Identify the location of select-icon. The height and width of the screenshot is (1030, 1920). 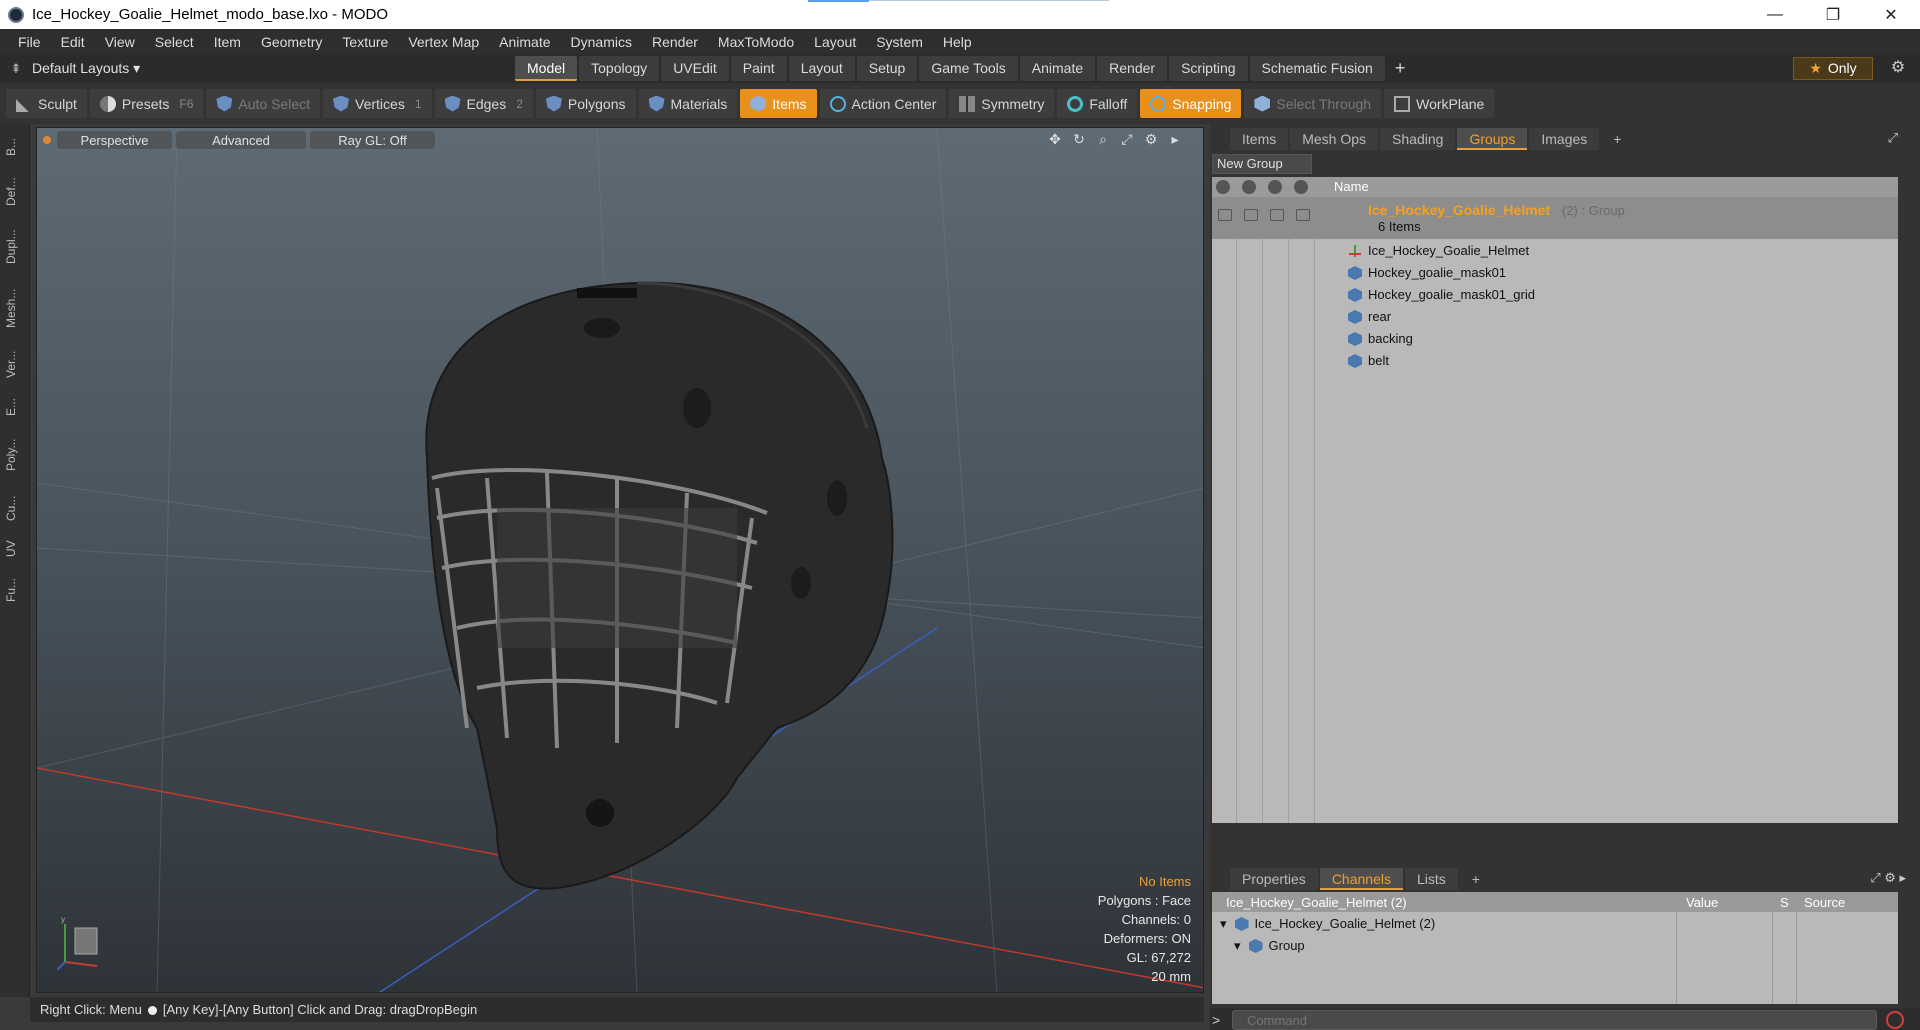
(1301, 187).